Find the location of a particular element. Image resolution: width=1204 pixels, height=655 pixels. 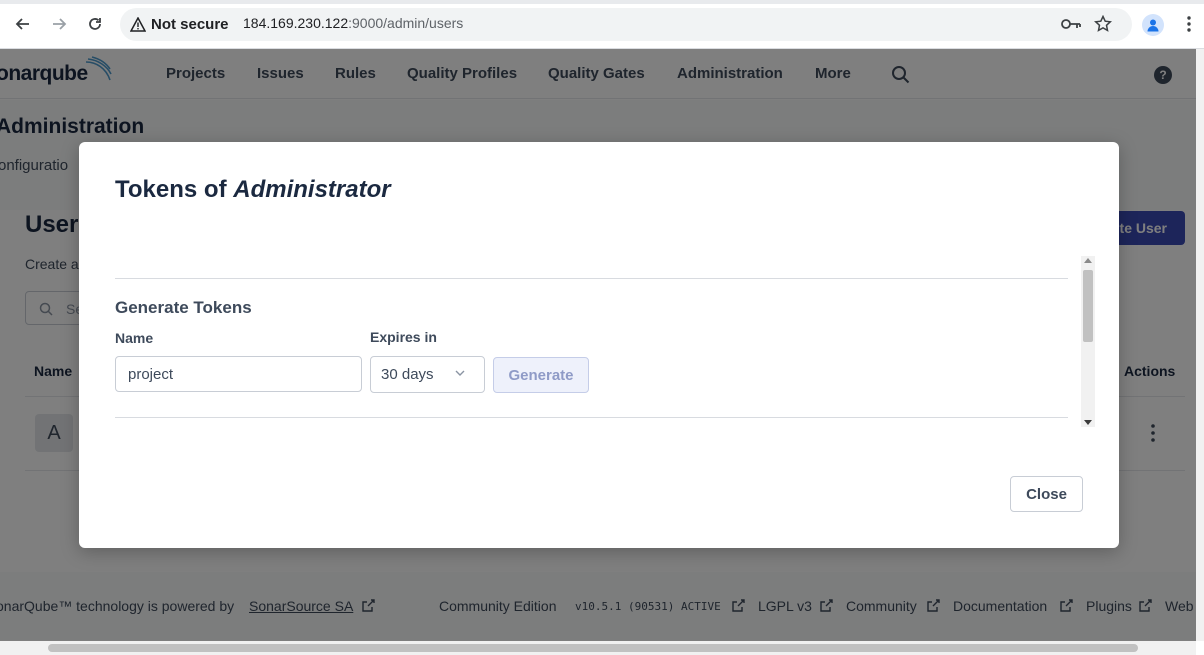

generate-button: Generate is located at coordinates (541, 375).